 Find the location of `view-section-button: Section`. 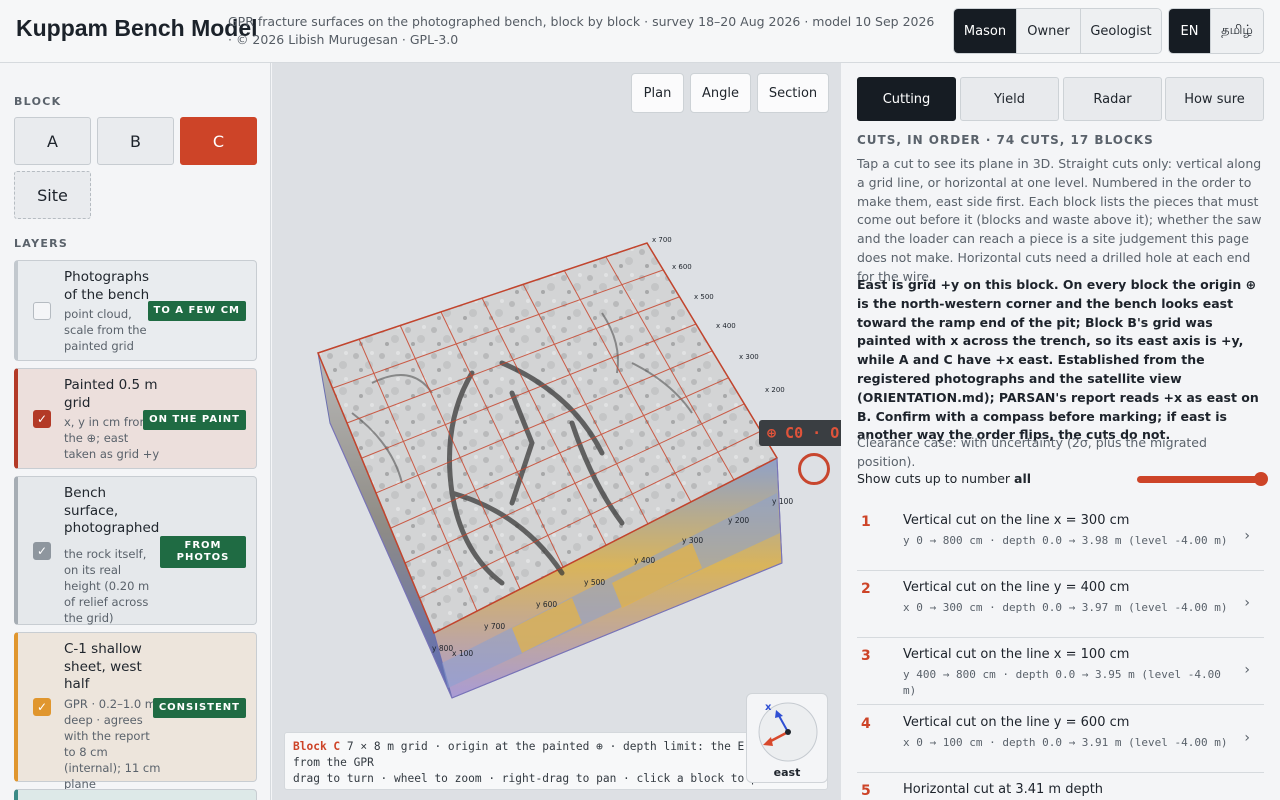

view-section-button: Section is located at coordinates (793, 93).